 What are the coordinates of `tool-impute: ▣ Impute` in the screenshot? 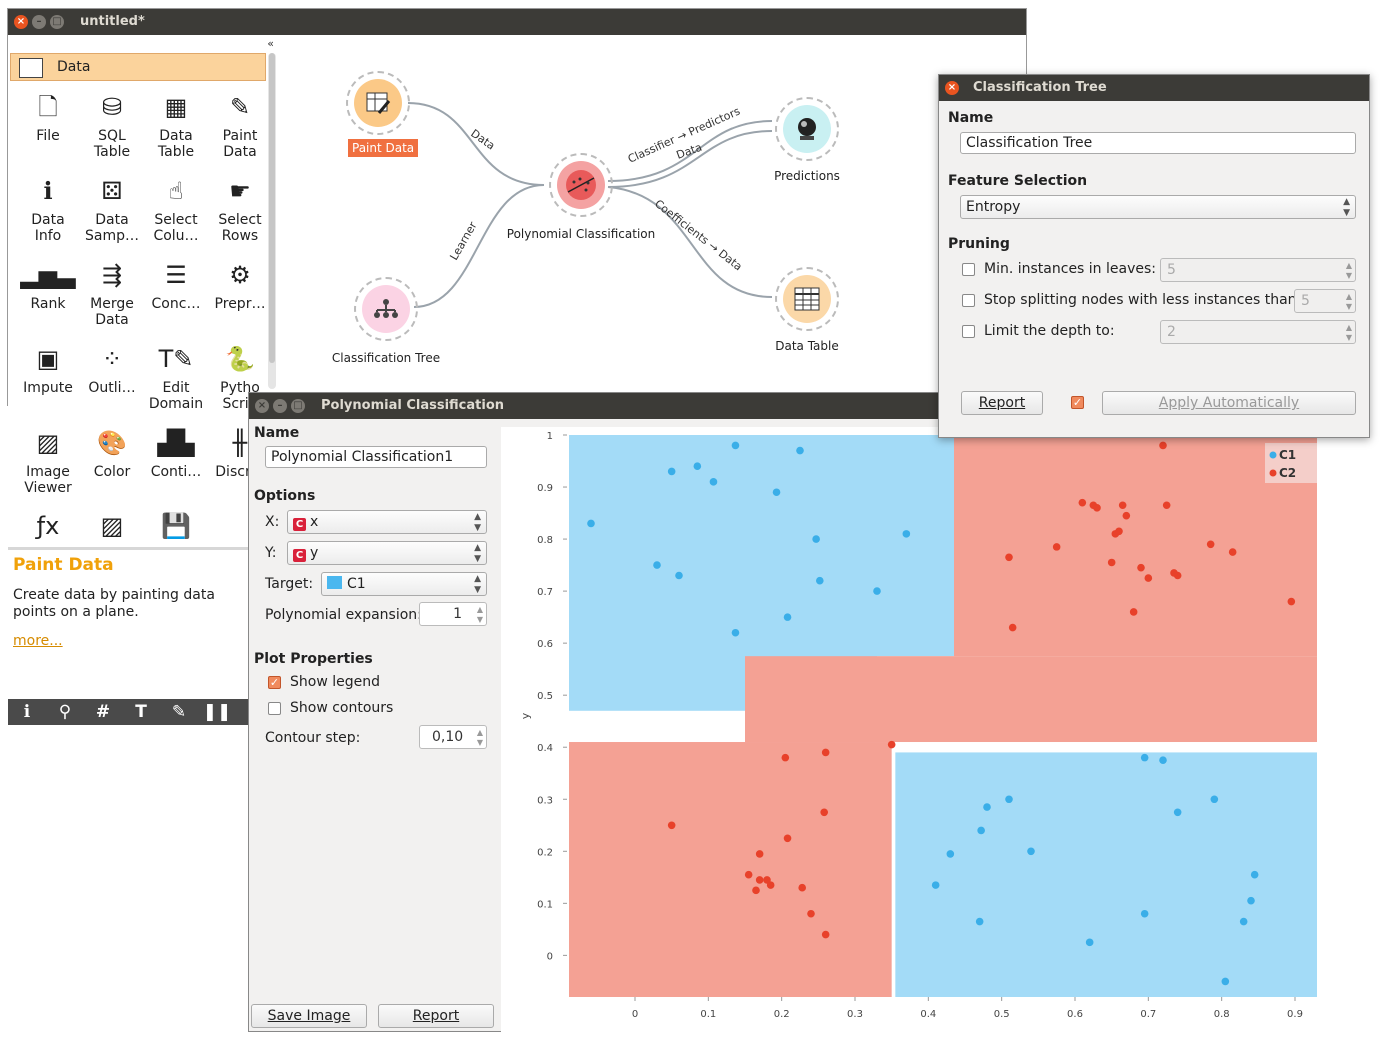 It's located at (48, 369).